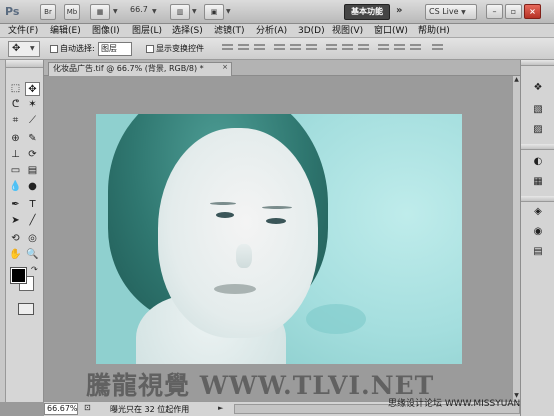 The width and height of the screenshot is (554, 416). Describe the element at coordinates (15, 239) in the screenshot. I see `3d-rotate-icon: ⟲` at that location.